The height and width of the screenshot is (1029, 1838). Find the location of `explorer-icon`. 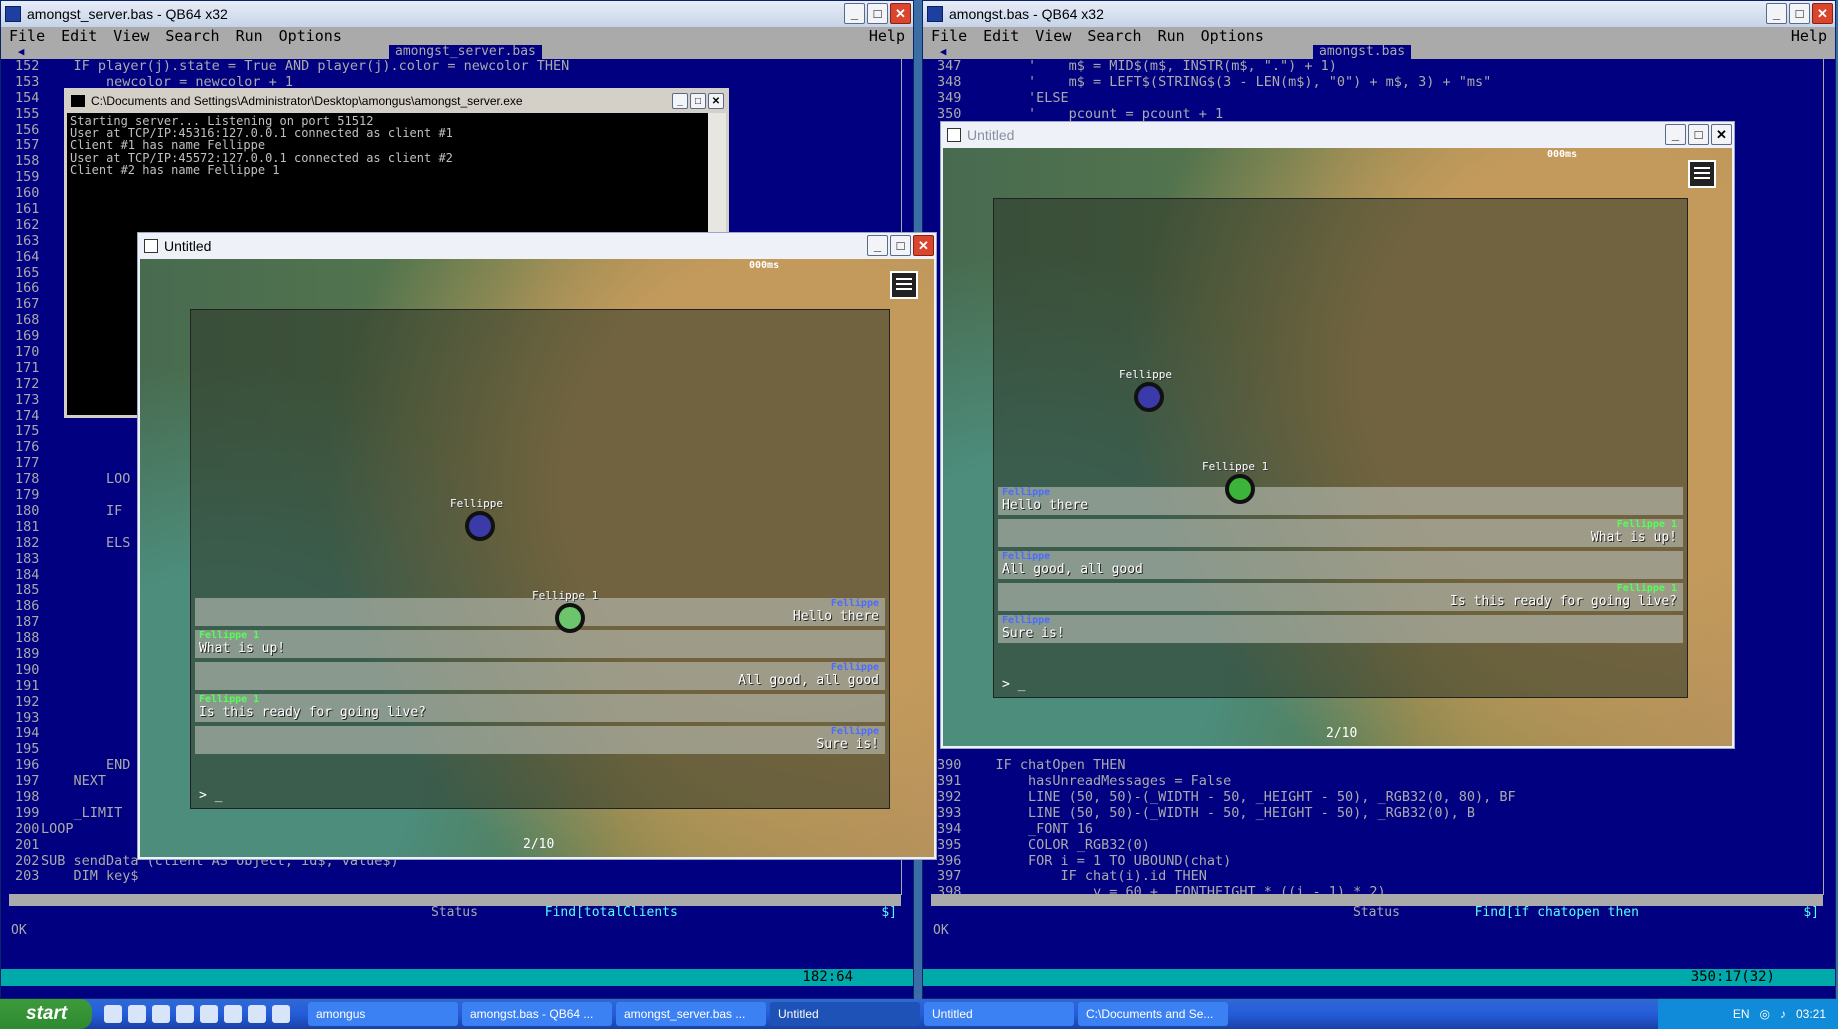

explorer-icon is located at coordinates (185, 1014).